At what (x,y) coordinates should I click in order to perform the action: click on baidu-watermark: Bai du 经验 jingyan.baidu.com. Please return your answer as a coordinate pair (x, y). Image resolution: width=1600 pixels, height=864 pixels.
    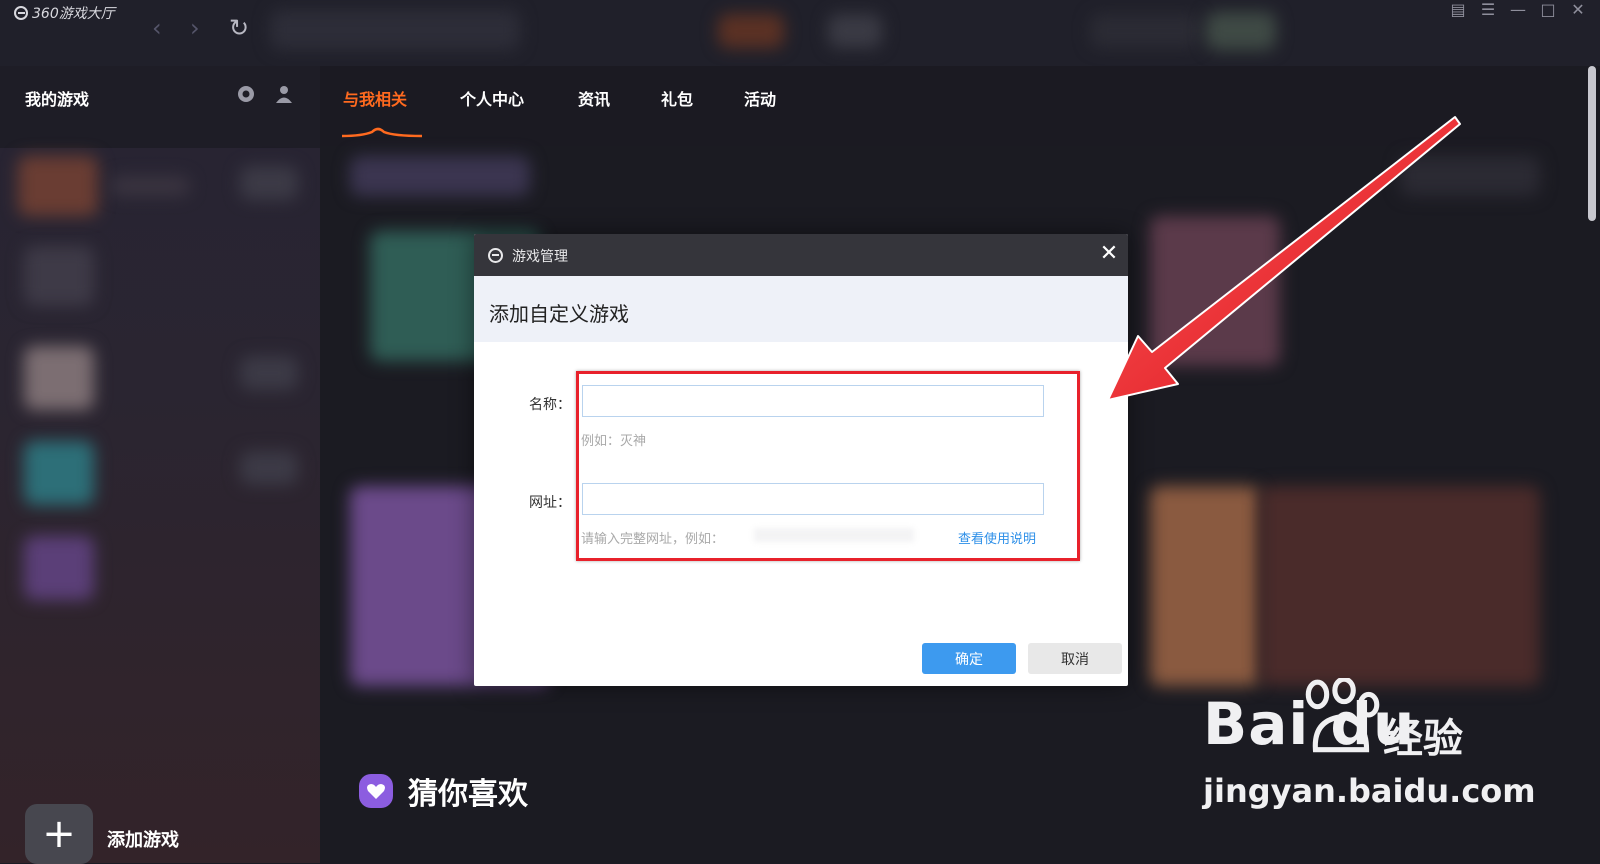
    Looking at the image, I should click on (1369, 747).